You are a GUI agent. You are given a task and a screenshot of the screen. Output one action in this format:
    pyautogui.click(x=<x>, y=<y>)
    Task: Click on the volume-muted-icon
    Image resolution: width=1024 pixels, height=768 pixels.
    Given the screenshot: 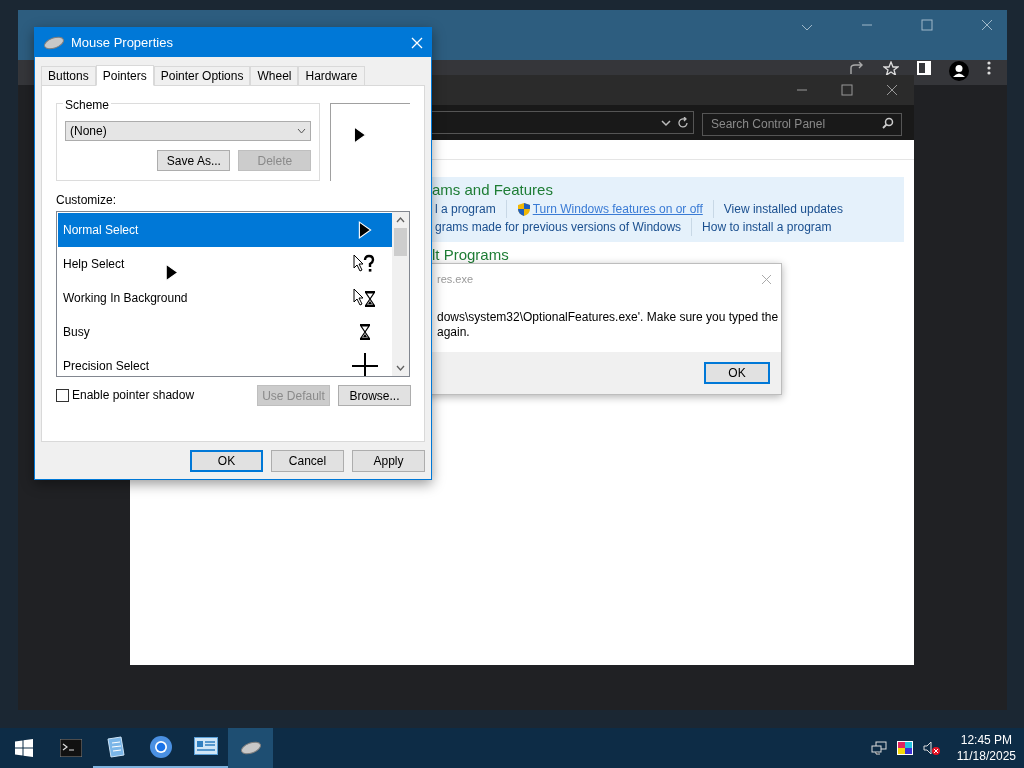 What is the action you would take?
    pyautogui.click(x=931, y=748)
    